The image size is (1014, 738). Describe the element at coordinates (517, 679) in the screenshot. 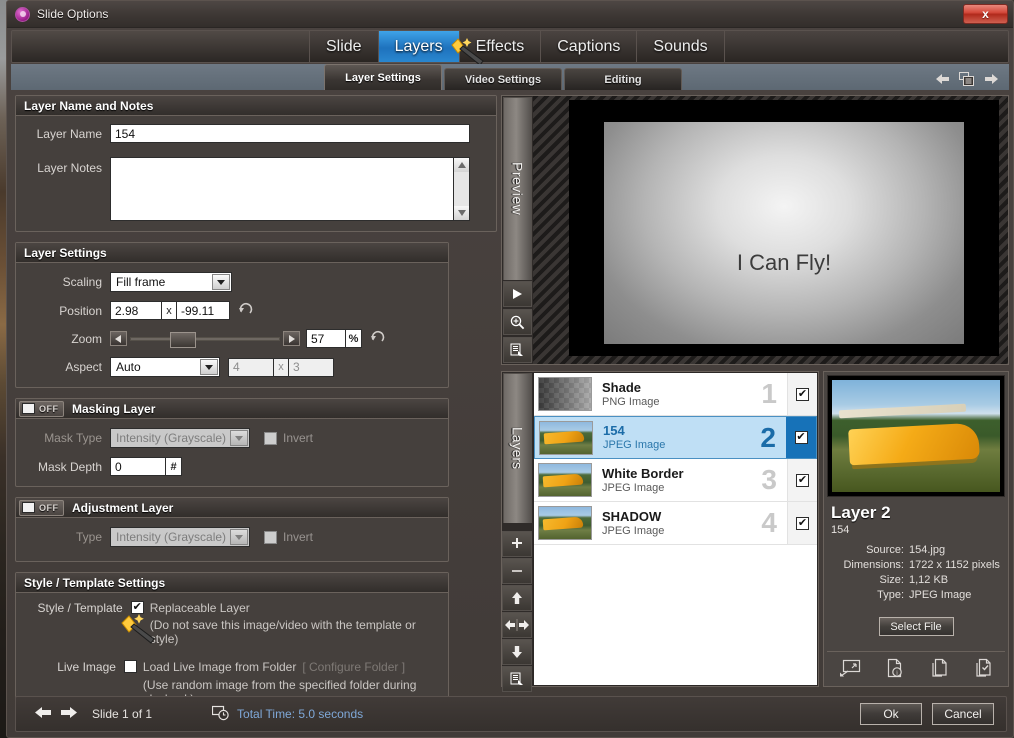

I see `layer-menu-icon` at that location.